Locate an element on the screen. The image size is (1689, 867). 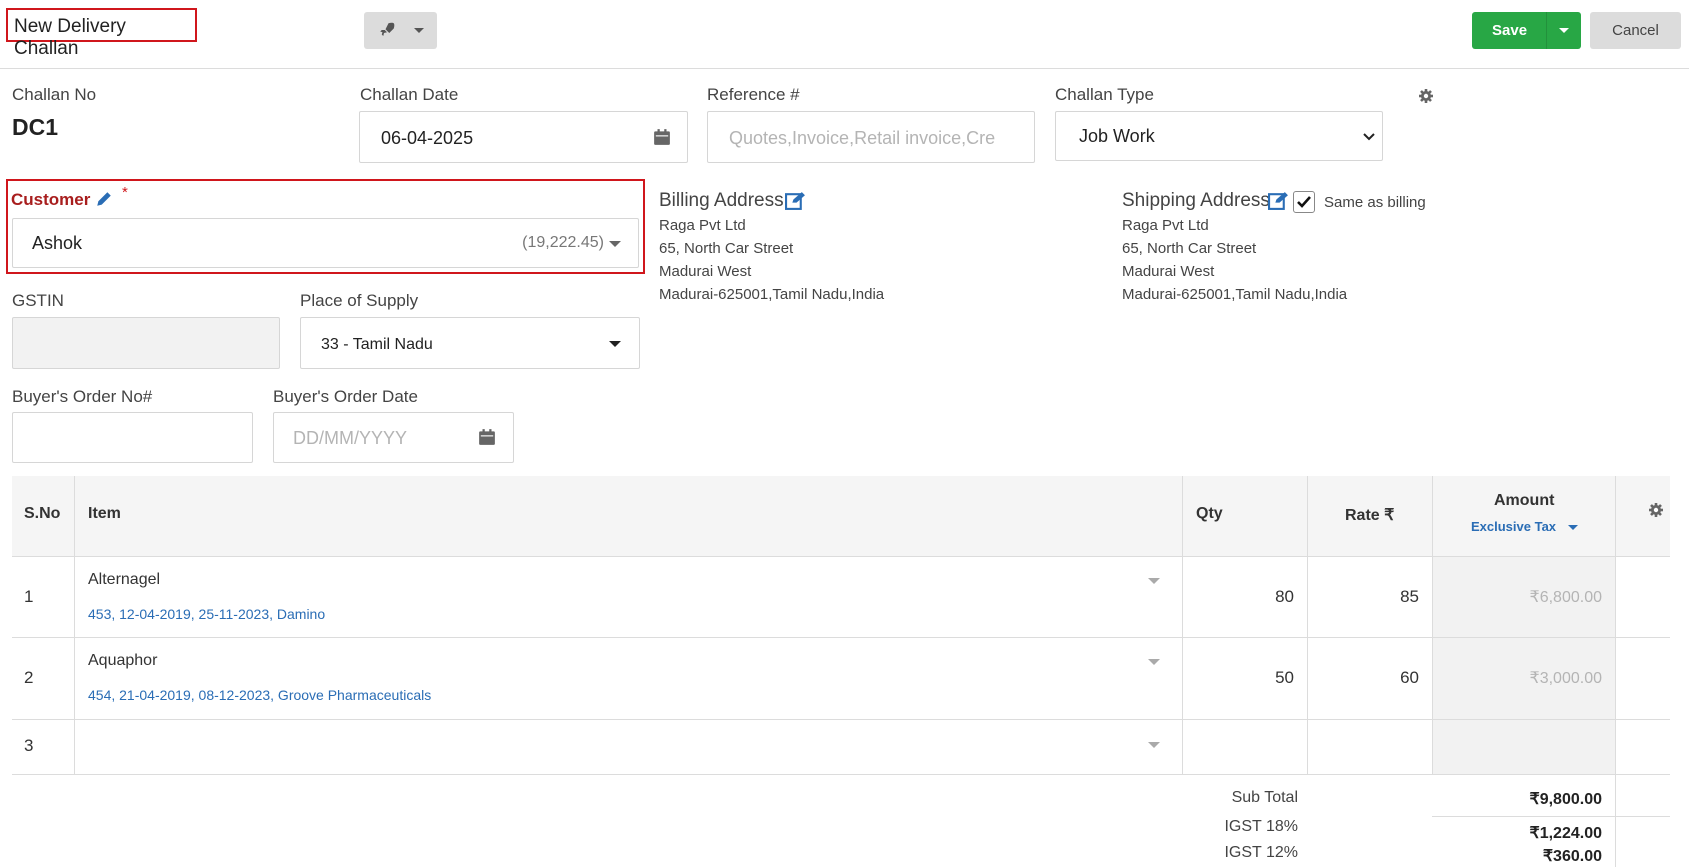
page-title: New Delivery Challan is located at coordinates (101, 33).